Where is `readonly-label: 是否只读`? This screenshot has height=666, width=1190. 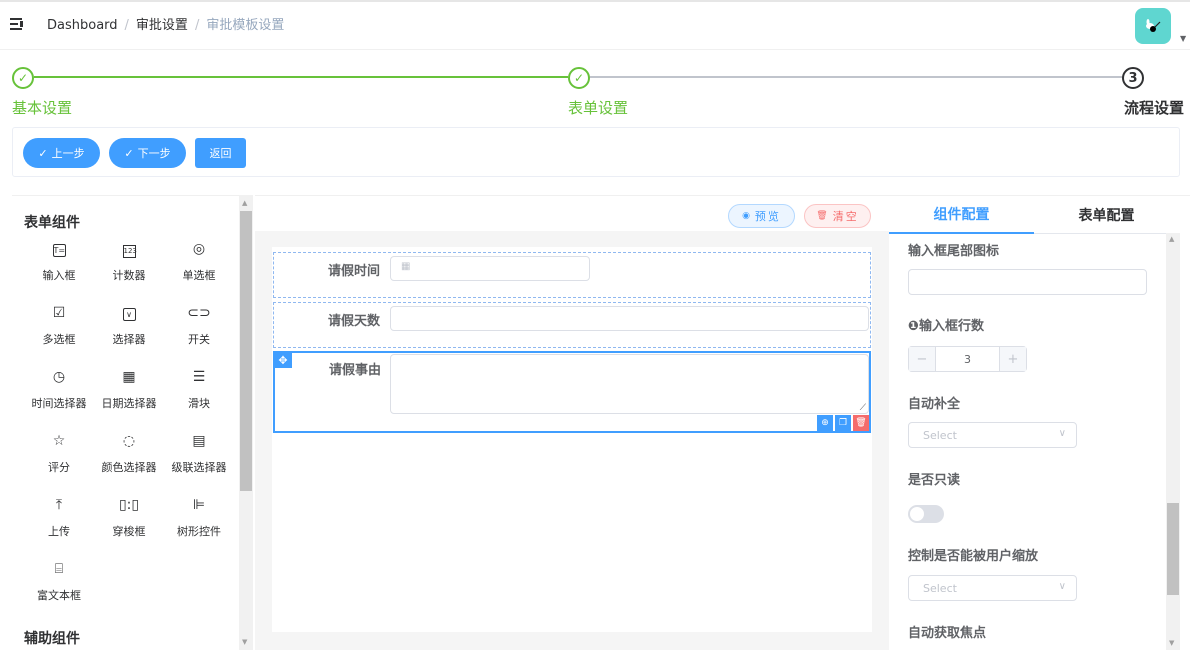 readonly-label: 是否只读 is located at coordinates (934, 480).